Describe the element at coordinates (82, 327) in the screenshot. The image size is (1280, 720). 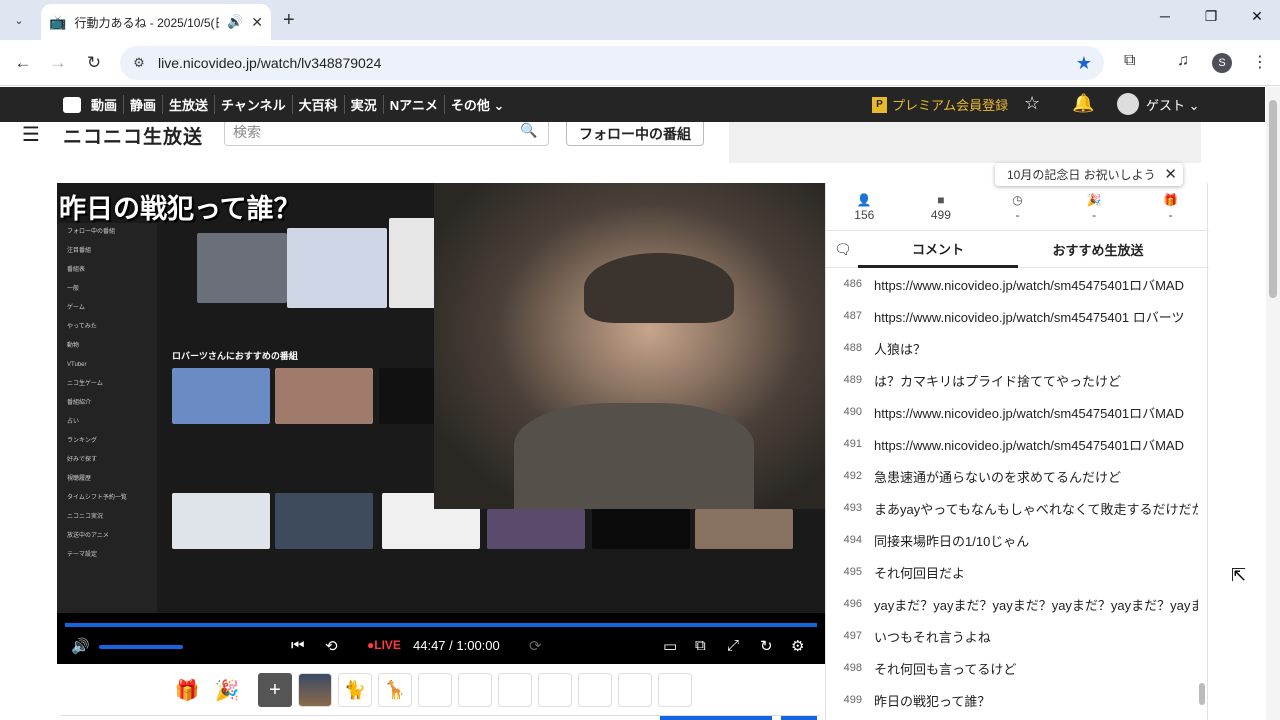
I see `stream-sidebar-item: やってみた` at that location.